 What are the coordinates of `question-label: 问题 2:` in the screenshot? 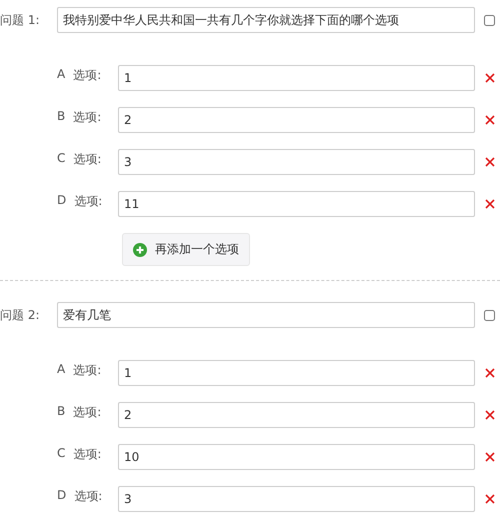 It's located at (20, 315).